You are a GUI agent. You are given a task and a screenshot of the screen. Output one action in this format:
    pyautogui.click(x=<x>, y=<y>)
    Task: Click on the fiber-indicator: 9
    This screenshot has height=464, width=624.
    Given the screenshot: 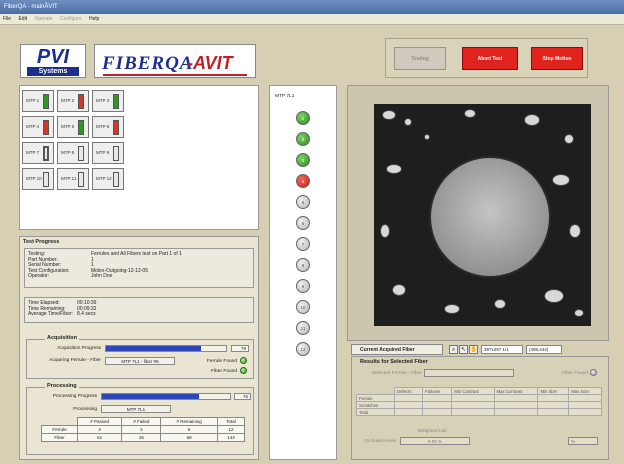 What is the action you would take?
    pyautogui.click(x=303, y=286)
    